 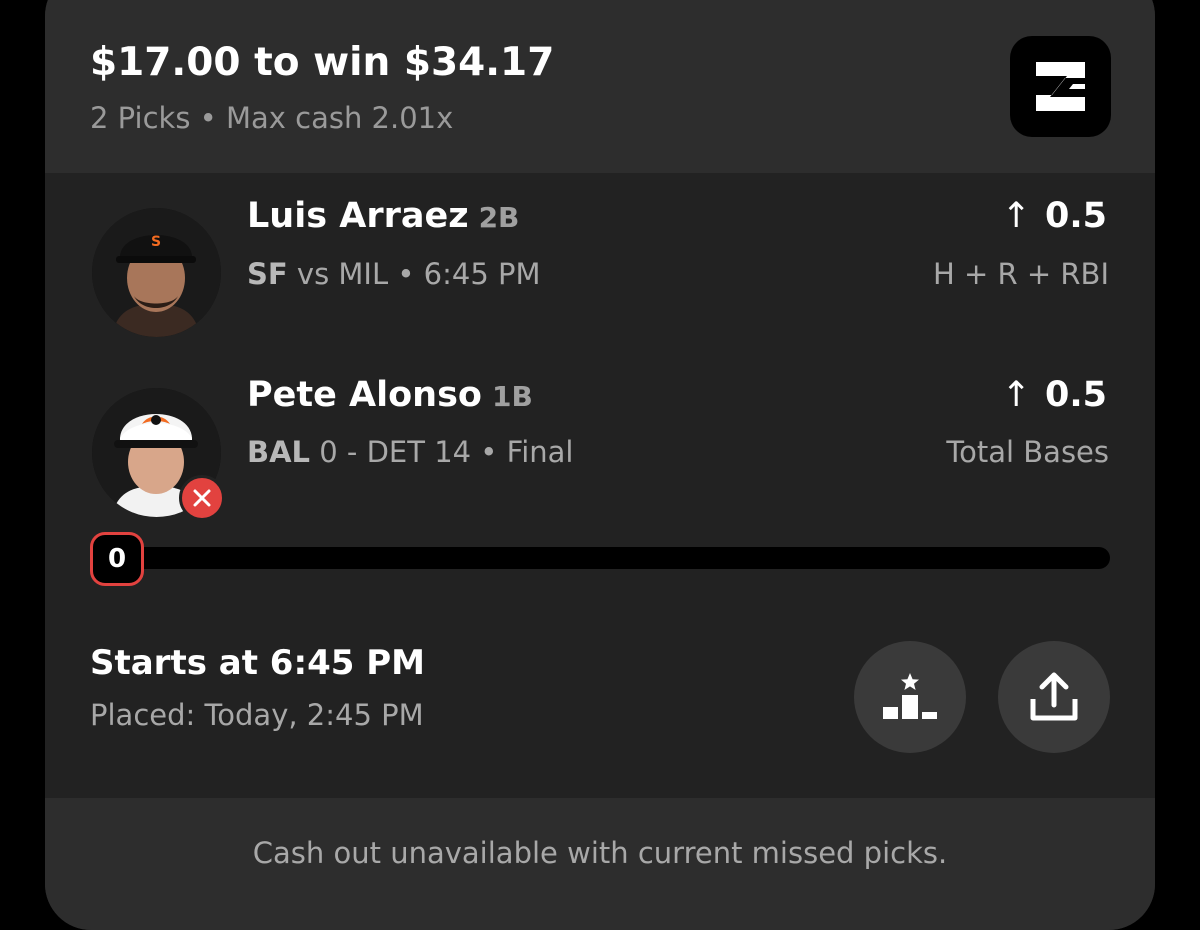 I want to click on podium-icon, so click(x=910, y=696).